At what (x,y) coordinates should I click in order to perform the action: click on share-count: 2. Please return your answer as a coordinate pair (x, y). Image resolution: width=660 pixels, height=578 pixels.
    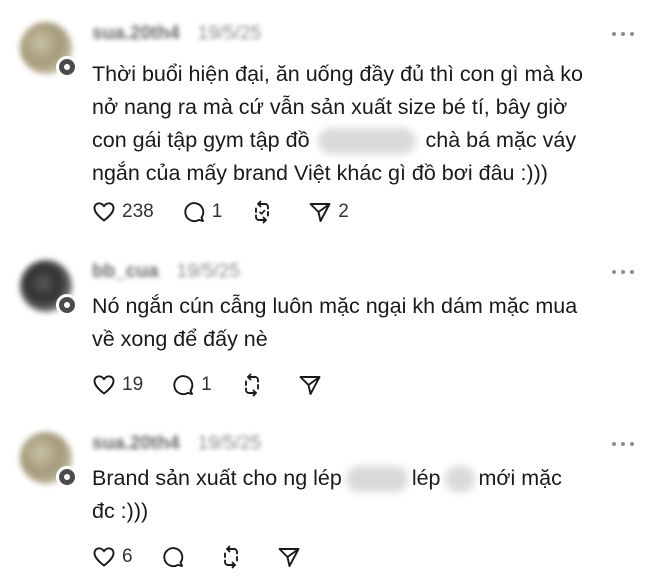
    Looking at the image, I should click on (343, 211).